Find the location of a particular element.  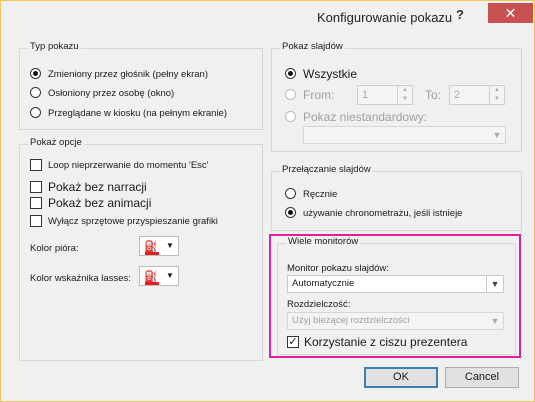

no-animation-checkbox is located at coordinates (36, 203).